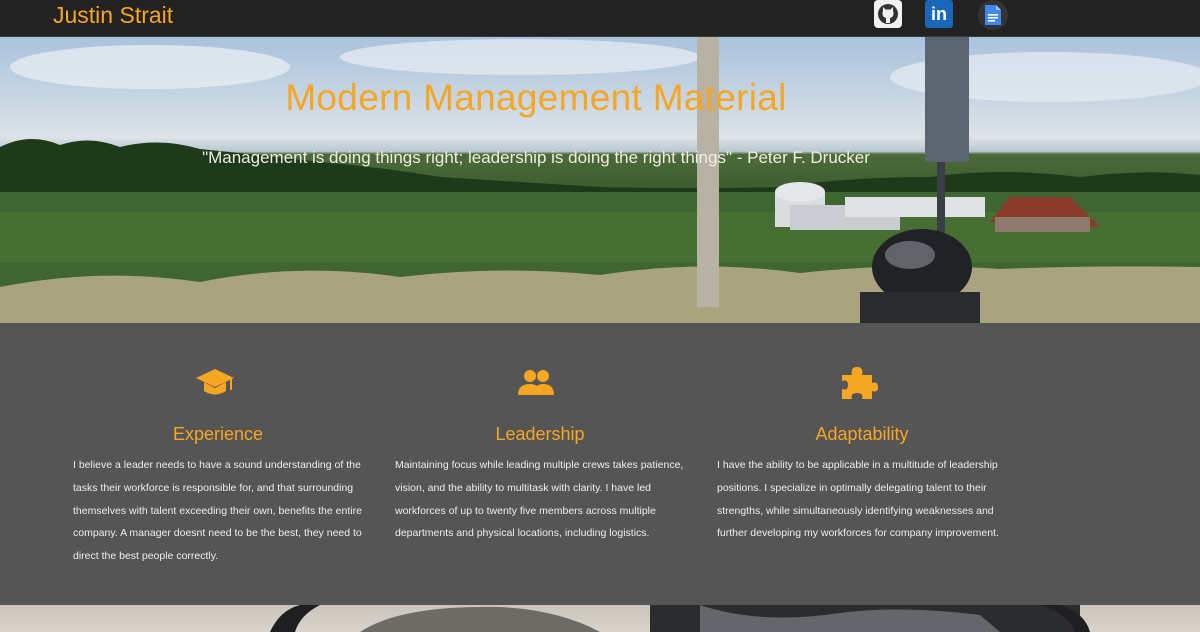 Image resolution: width=1200 pixels, height=632 pixels. What do you see at coordinates (218, 434) in the screenshot?
I see `feature-title: Experience` at bounding box center [218, 434].